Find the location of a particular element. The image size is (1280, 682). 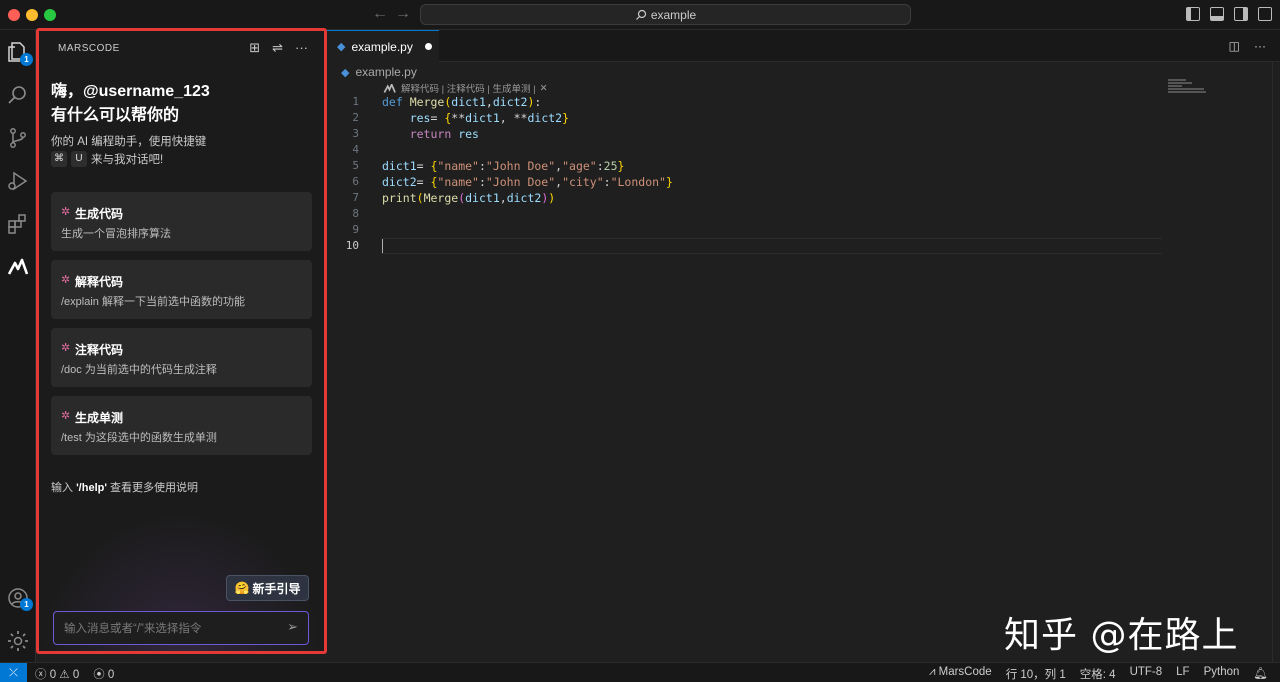

watermark: 知乎 @在路上 is located at coordinates (1121, 635).